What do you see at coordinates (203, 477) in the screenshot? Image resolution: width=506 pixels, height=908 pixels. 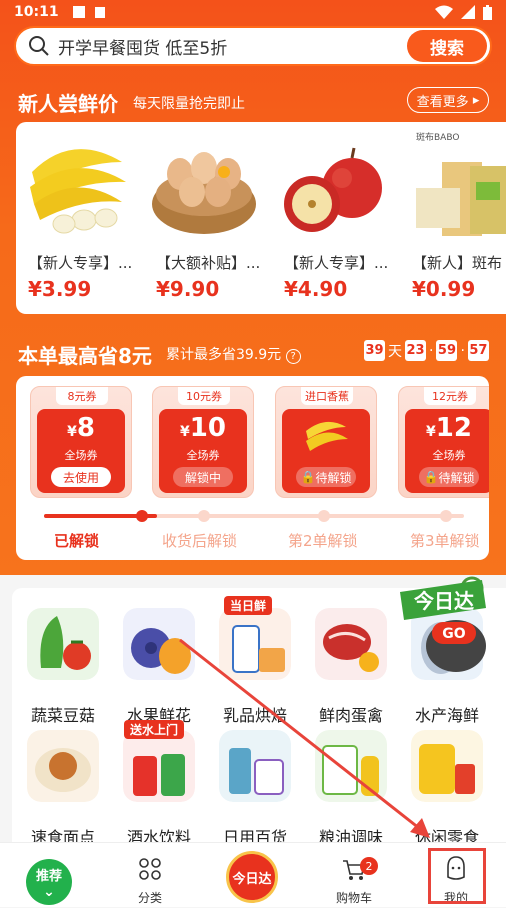 I see `unlocking-button: 解锁中` at bounding box center [203, 477].